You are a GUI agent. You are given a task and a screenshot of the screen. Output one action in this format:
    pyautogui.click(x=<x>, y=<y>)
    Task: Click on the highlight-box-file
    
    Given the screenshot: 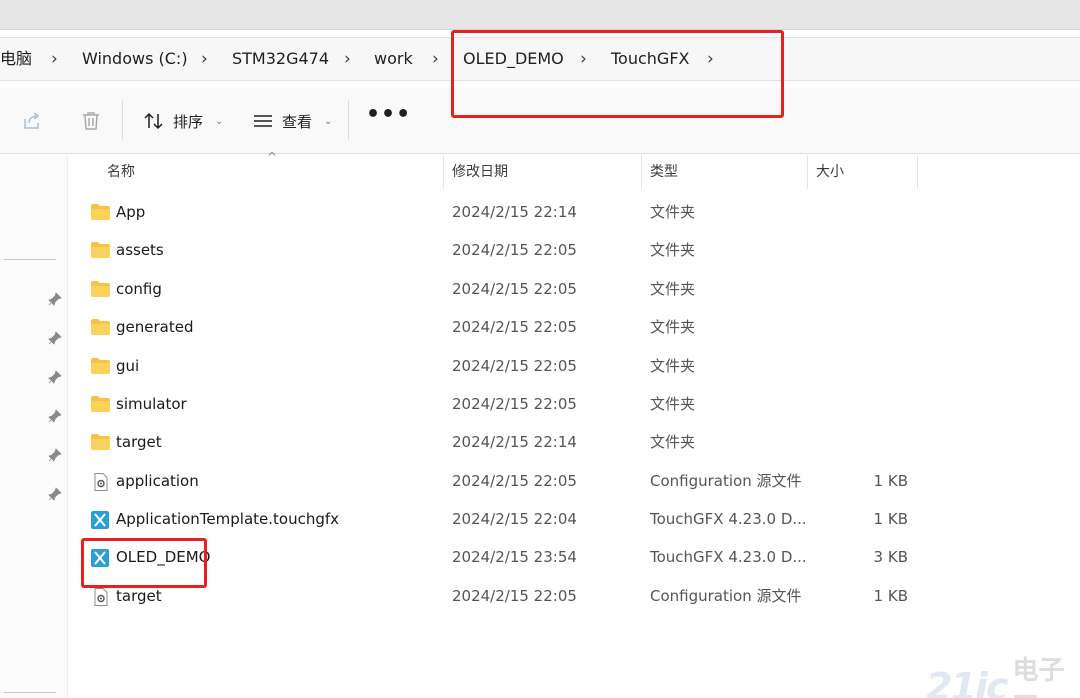 What is the action you would take?
    pyautogui.click(x=144, y=563)
    